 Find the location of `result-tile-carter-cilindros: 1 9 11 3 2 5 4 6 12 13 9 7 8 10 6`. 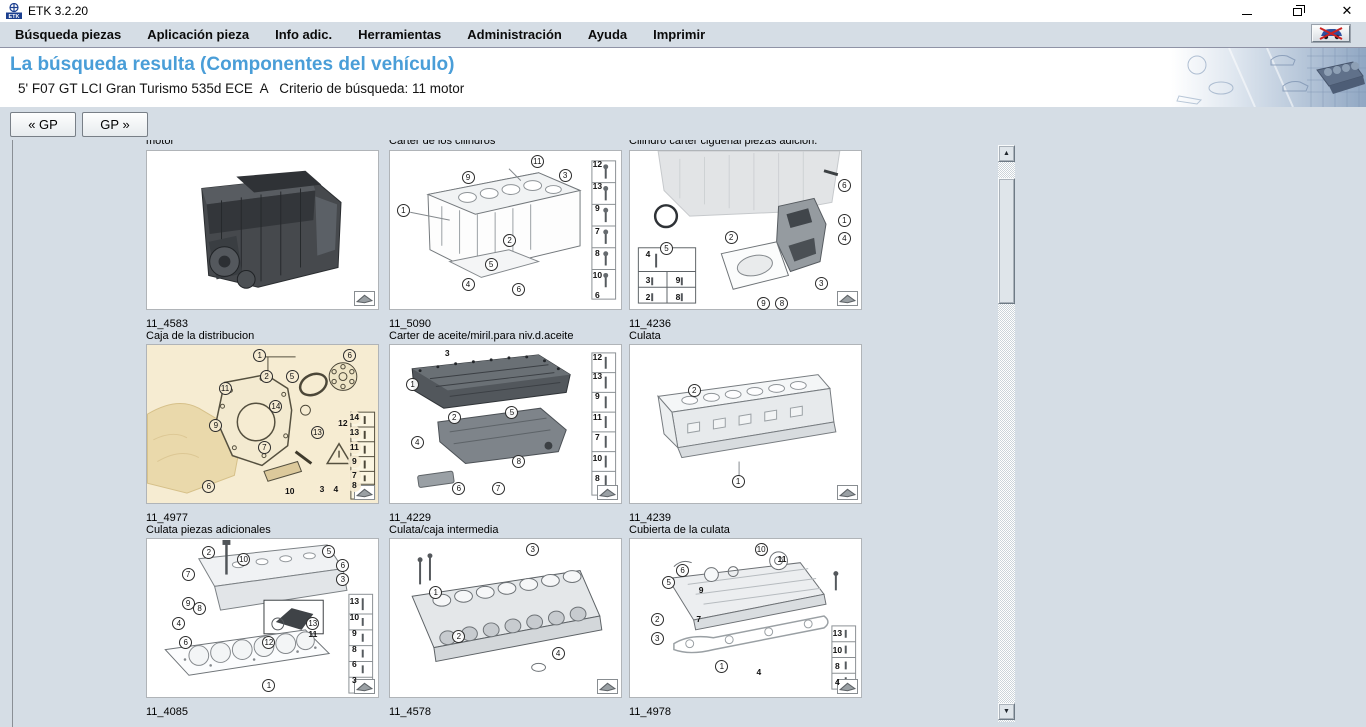

result-tile-carter-cilindros: 1 9 11 3 2 5 4 6 12 13 9 7 8 10 6 is located at coordinates (505, 230).